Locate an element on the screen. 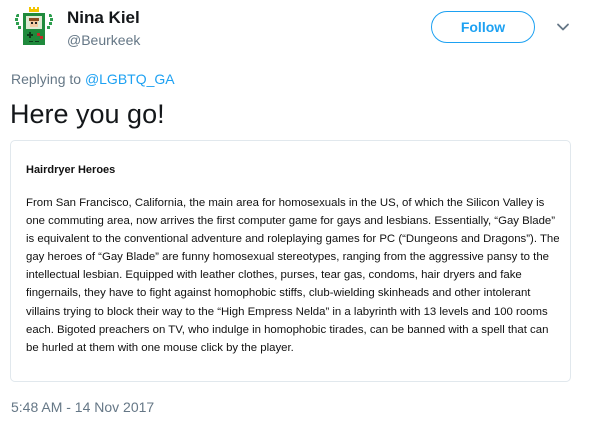 The height and width of the screenshot is (422, 596). user-handle: @Beurkeek is located at coordinates (103, 40).